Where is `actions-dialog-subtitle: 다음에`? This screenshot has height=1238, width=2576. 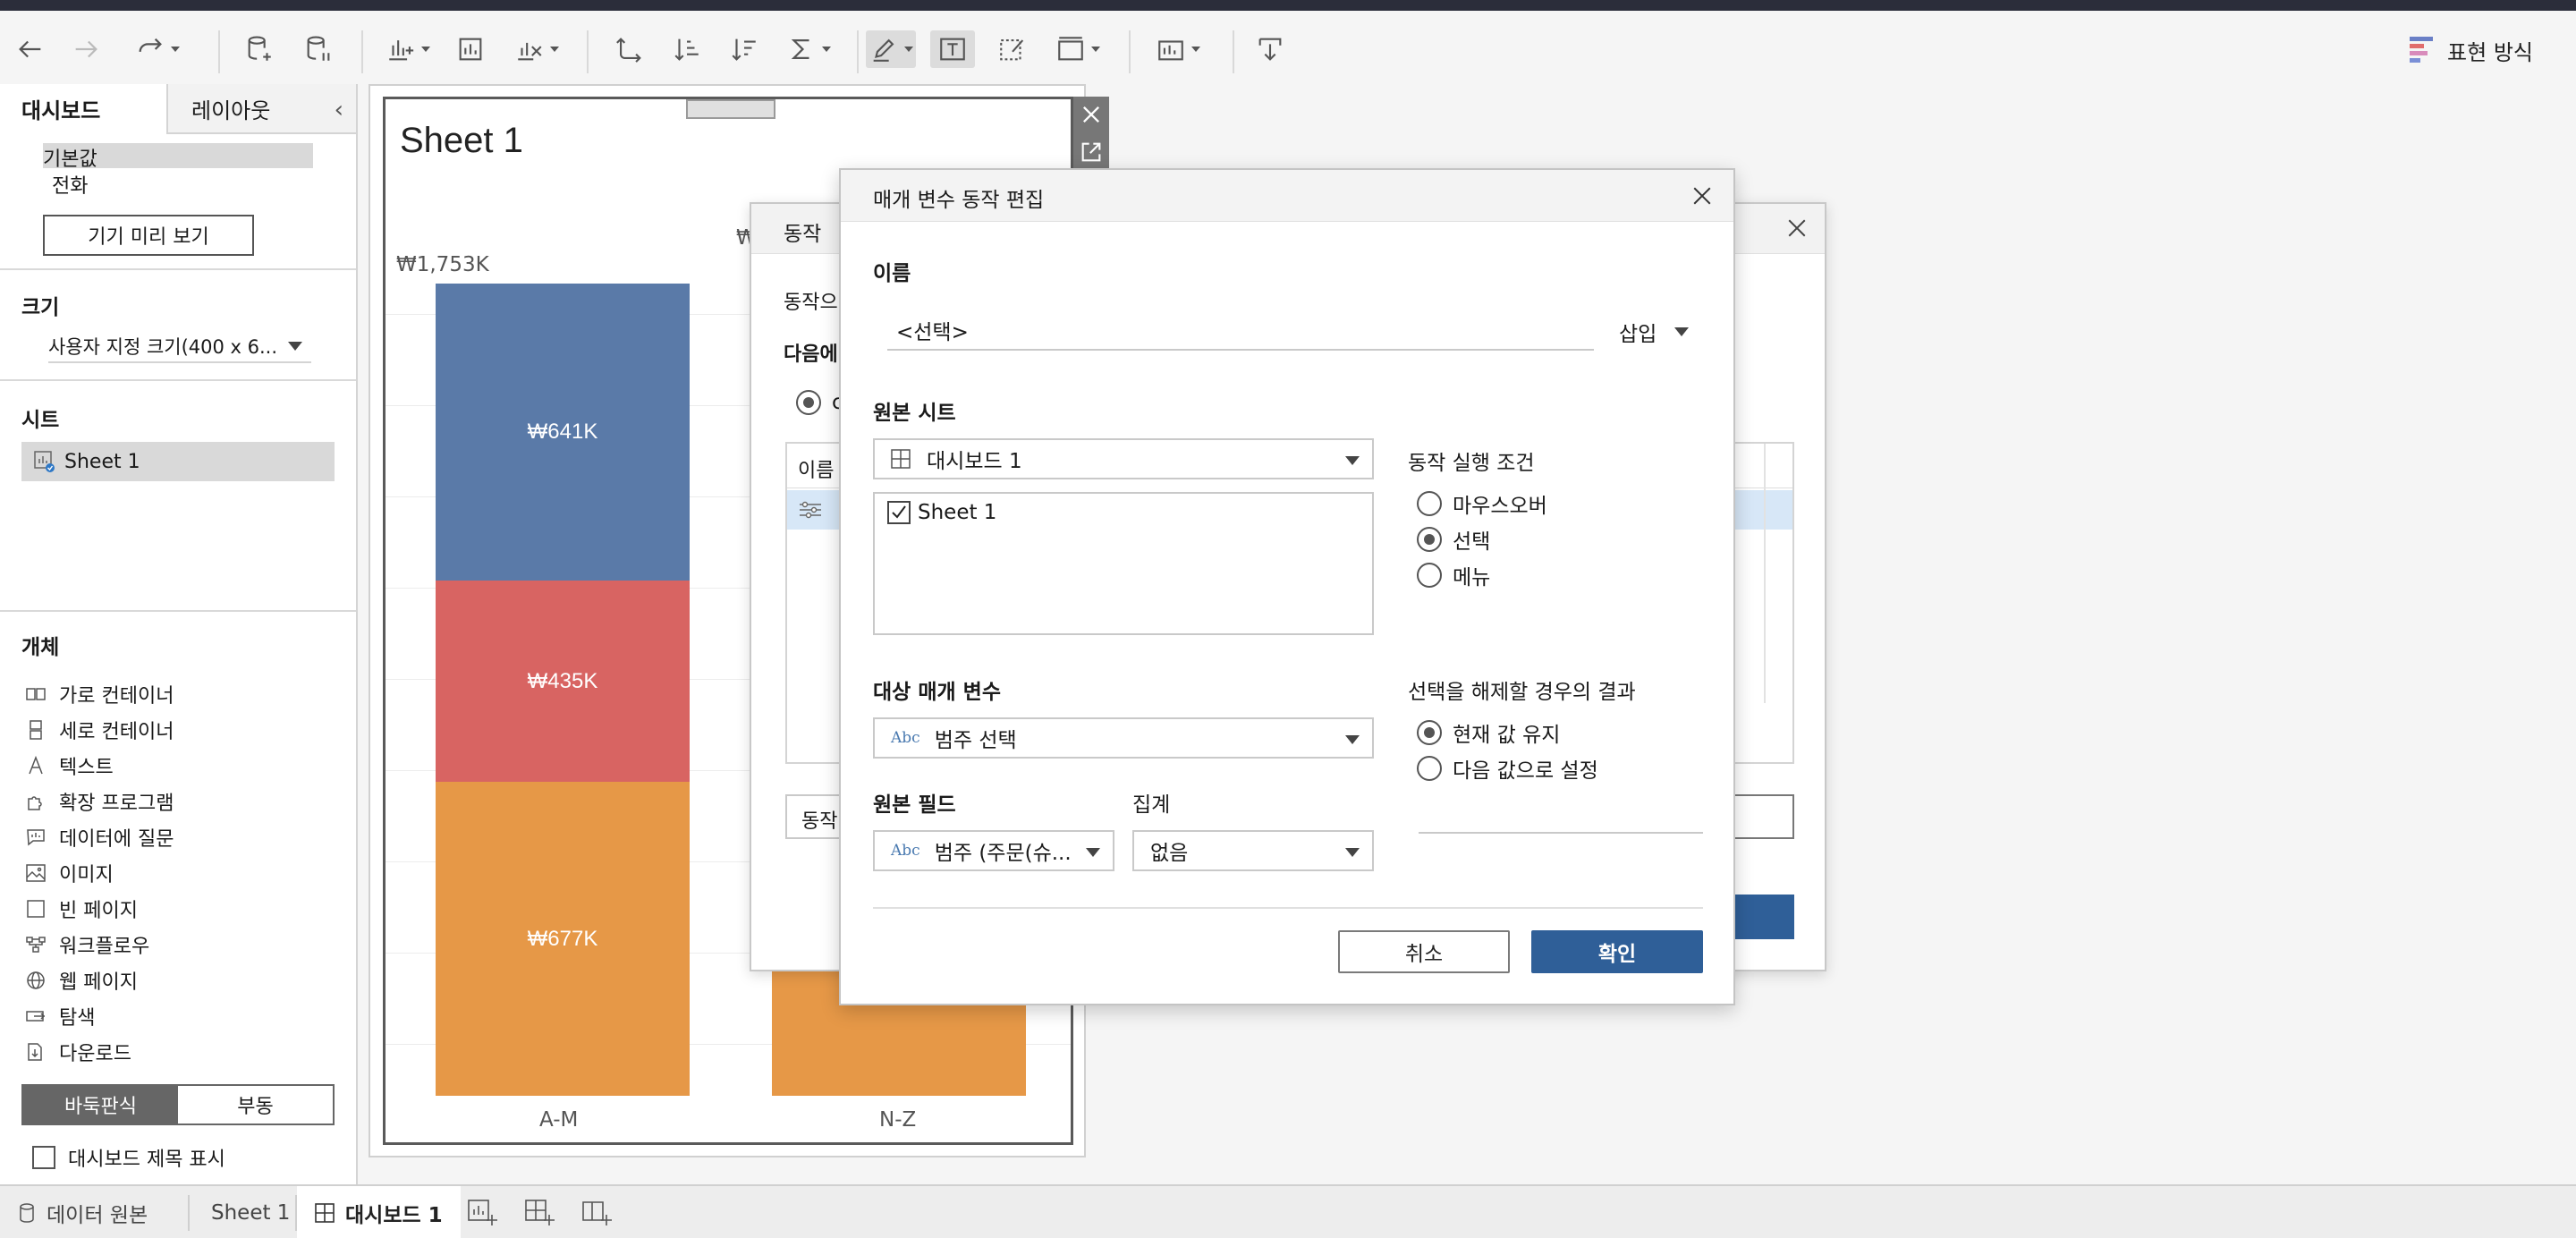 actions-dialog-subtitle: 다음에 is located at coordinates (811, 354).